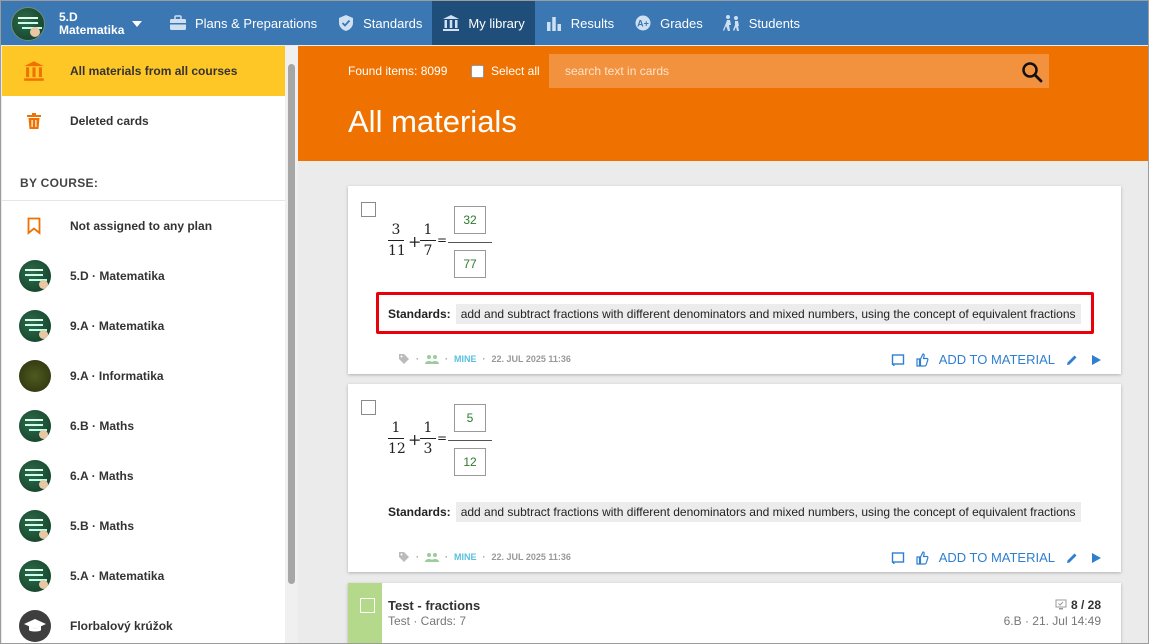 The image size is (1149, 644). I want to click on sidebar-item-course: 6.A · Maths, so click(143, 476).